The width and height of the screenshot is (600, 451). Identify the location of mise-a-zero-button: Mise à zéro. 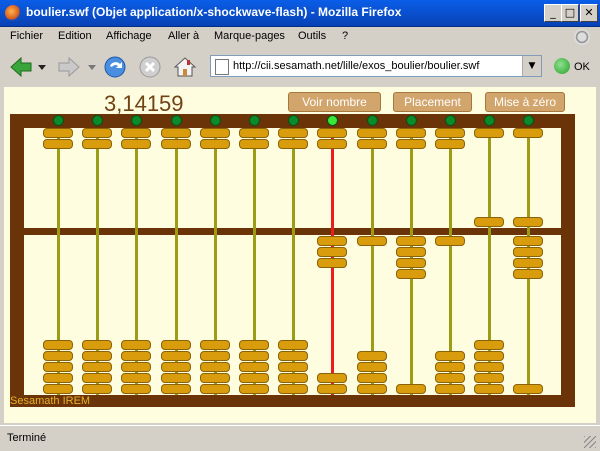
(525, 102).